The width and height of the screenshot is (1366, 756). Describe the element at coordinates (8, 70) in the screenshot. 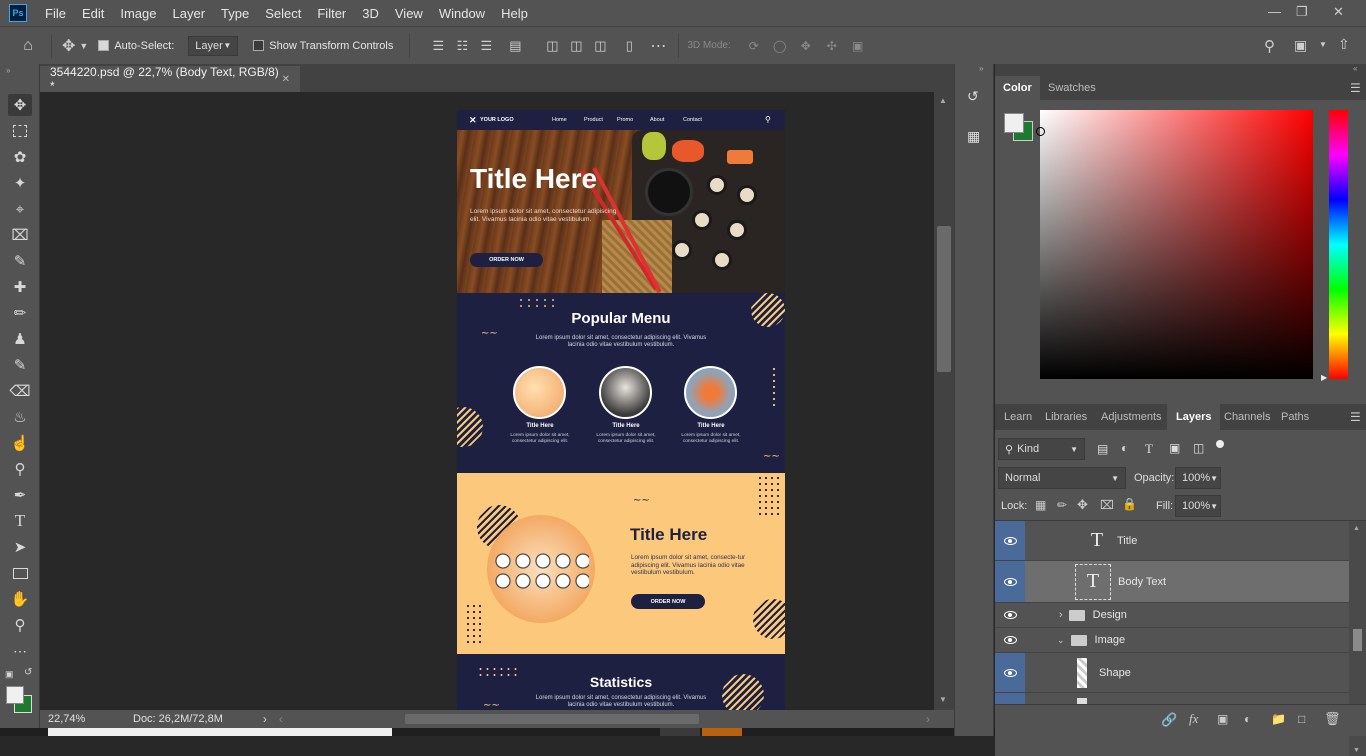

I see `collapse-toolbar-icon: »` at that location.